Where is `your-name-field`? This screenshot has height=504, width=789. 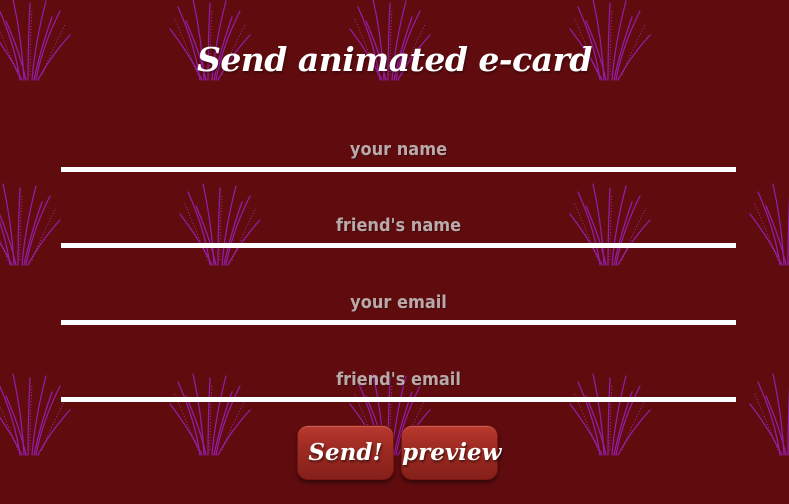
your-name-field is located at coordinates (398, 156).